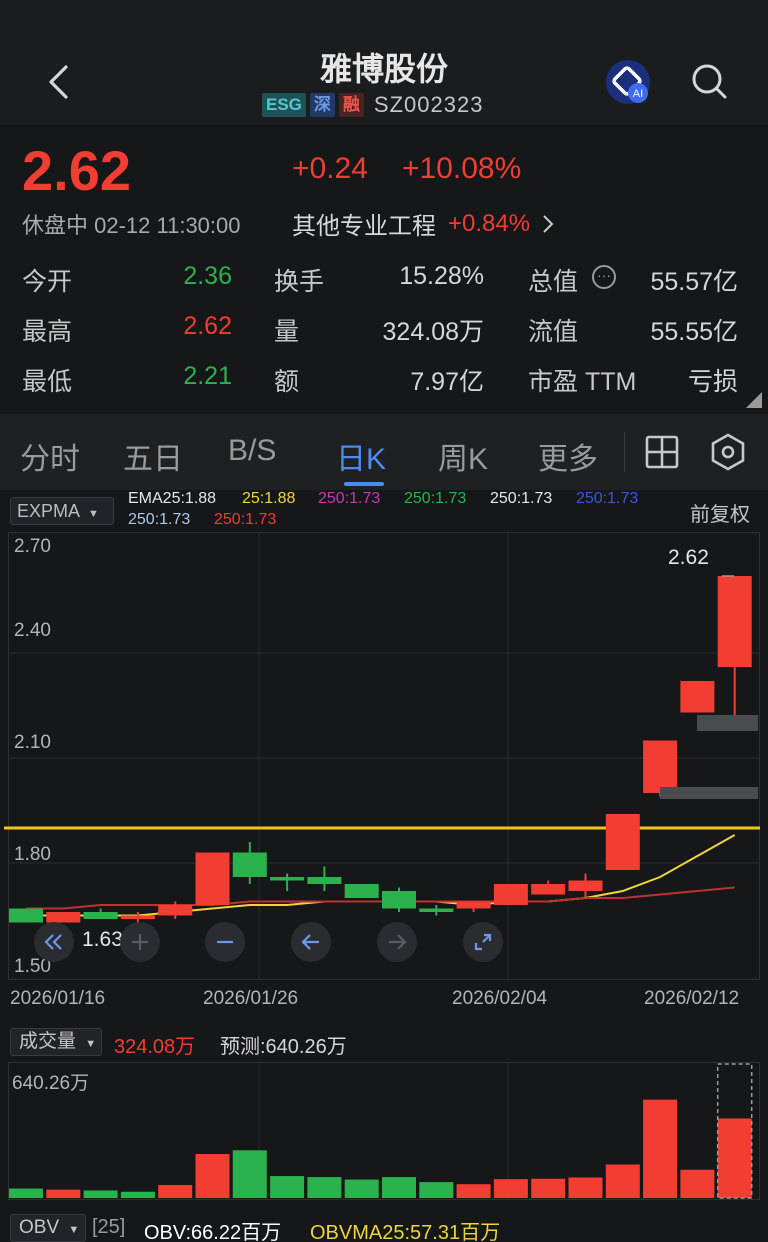 This screenshot has height=1242, width=768. What do you see at coordinates (39, 1227) in the screenshot?
I see `obv-selector-label: OBV` at bounding box center [39, 1227].